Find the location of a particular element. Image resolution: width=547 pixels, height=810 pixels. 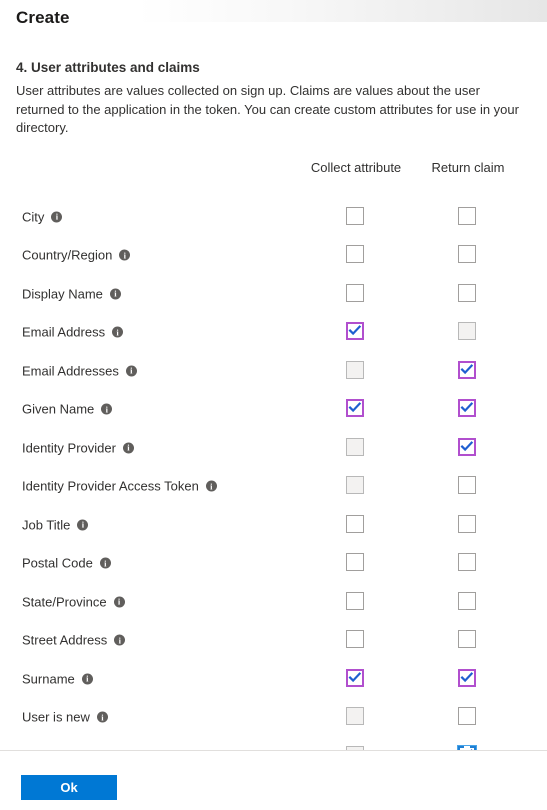

attribute-label-state-province: State/Province i is located at coordinates (73, 601).